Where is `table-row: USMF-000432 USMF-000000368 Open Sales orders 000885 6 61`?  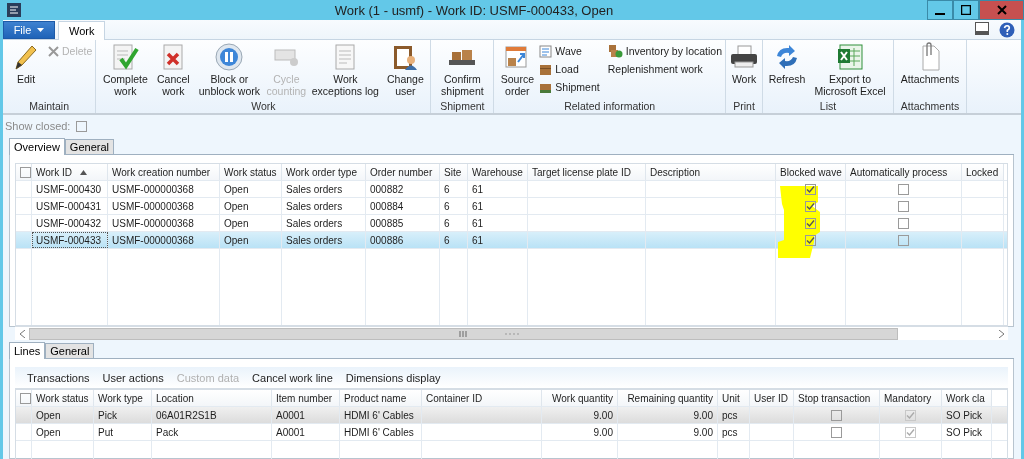 table-row: USMF-000432 USMF-000000368 Open Sales orders 000885 6 61 is located at coordinates (511, 223).